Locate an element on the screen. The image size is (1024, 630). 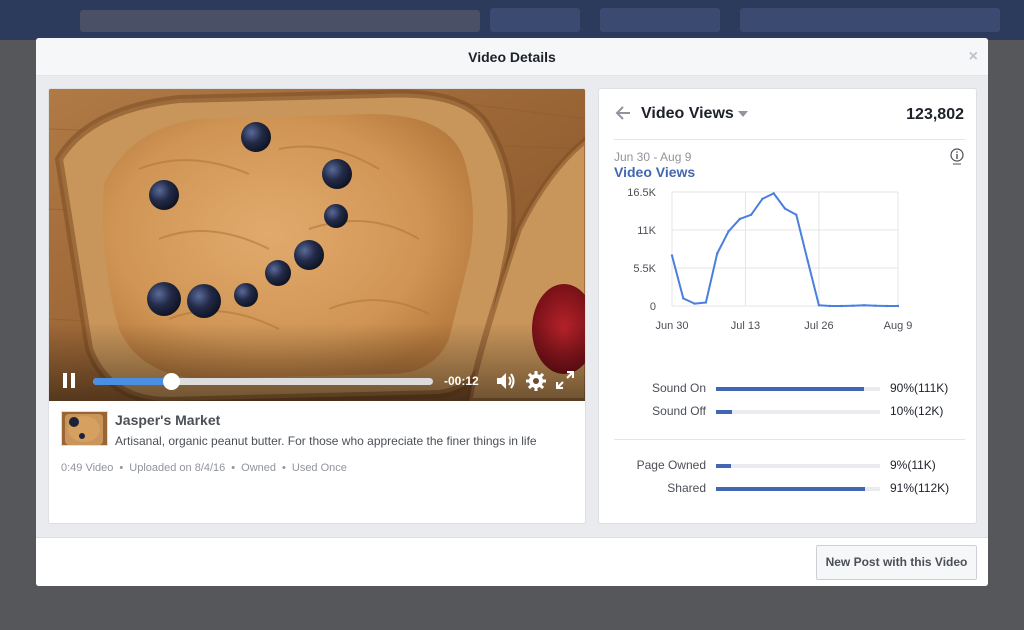
modal-footer: New Post with this Video is located at coordinates (512, 561).